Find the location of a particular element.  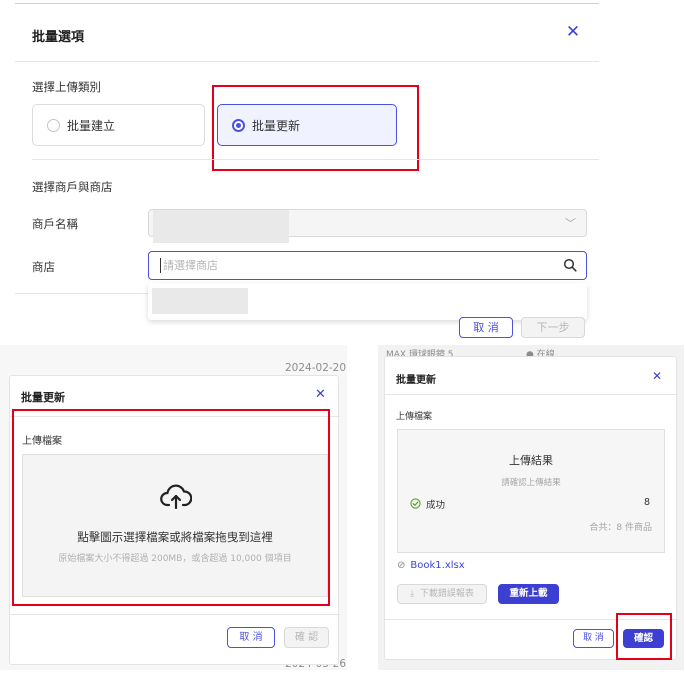

dropzone-hint: 原始檔案大小不得超過 200MB，或含超過 10,000 個項目 is located at coordinates (175, 559).